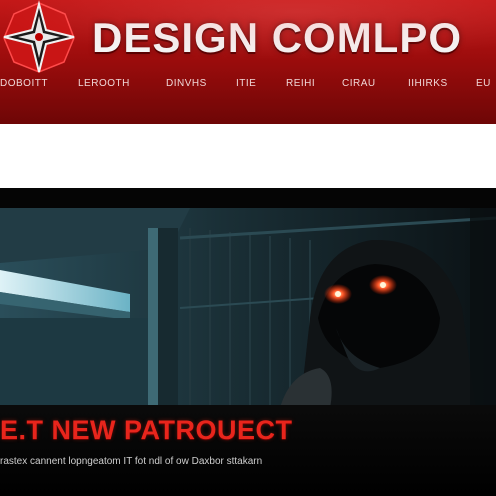  What do you see at coordinates (39, 37) in the screenshot?
I see `star-logo-icon` at bounding box center [39, 37].